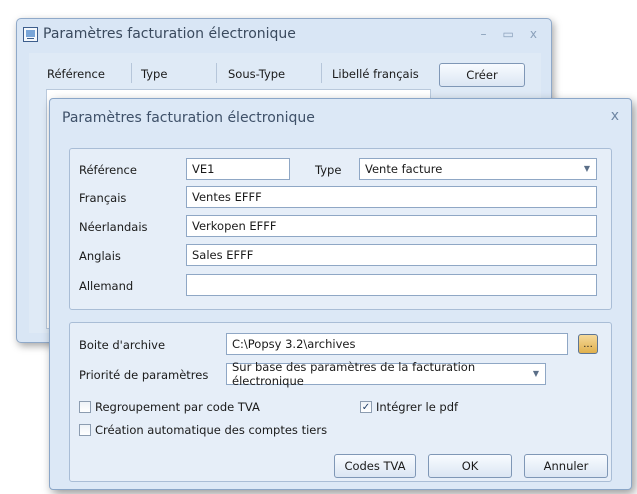 The image size is (637, 494). I want to click on integrer-pdf-checkbox: ✓ Intégrer le pdf, so click(409, 407).